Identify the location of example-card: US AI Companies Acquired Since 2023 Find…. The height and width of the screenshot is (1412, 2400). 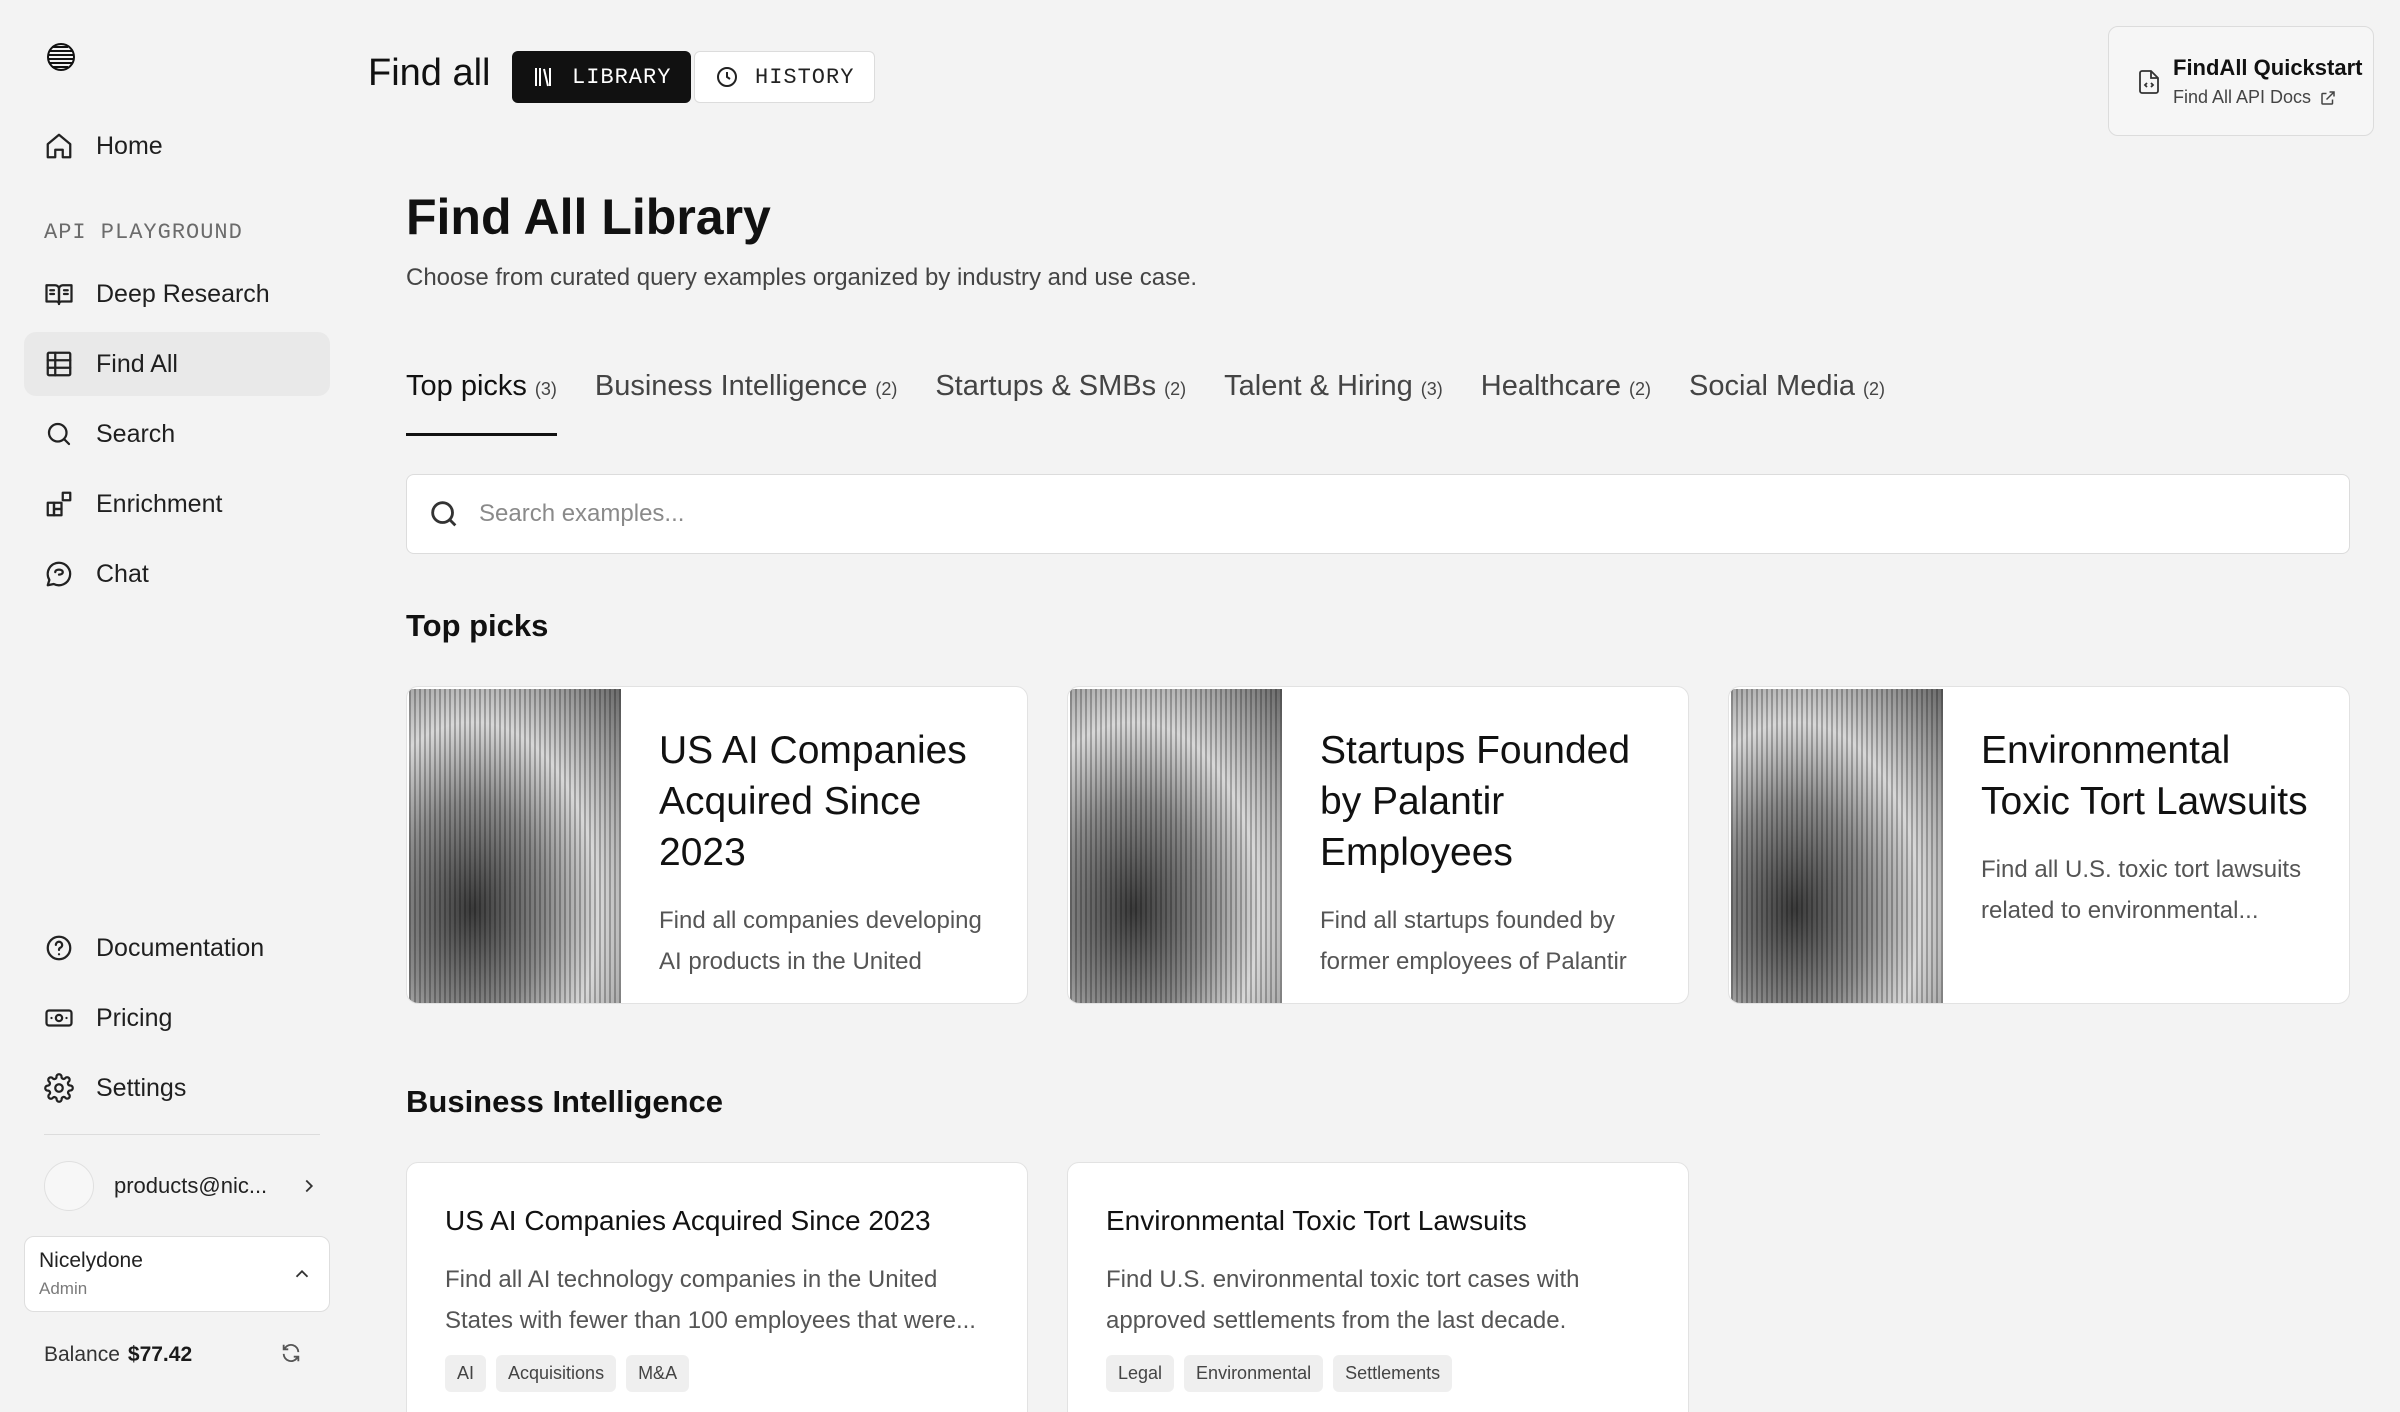
(717, 1287).